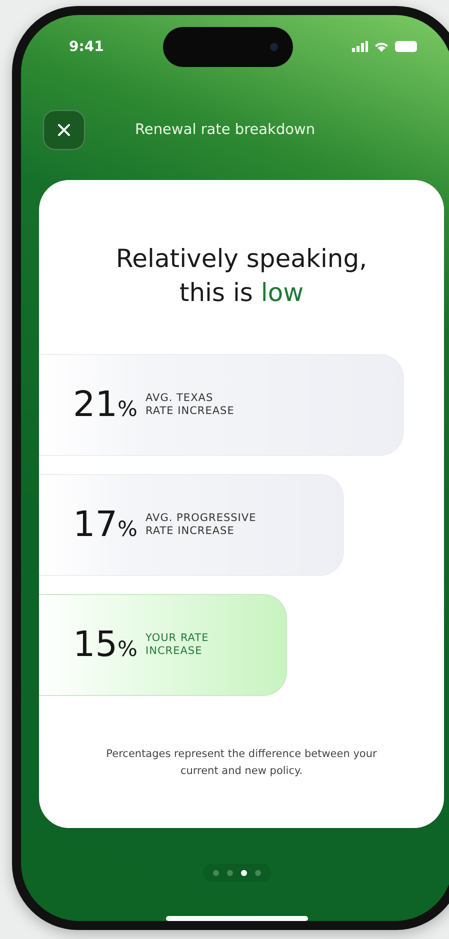 The image size is (449, 939). I want to click on wifi-icon, so click(381, 46).